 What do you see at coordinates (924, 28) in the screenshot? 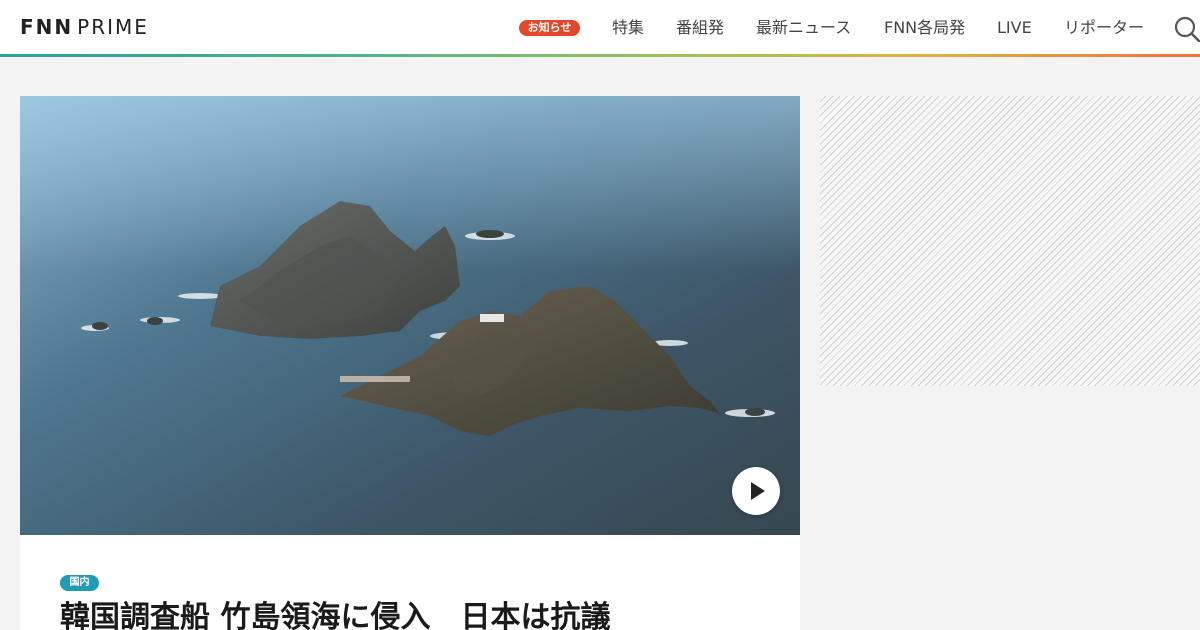
I see `nav-item-fnn-stations: FNN各局発` at bounding box center [924, 28].